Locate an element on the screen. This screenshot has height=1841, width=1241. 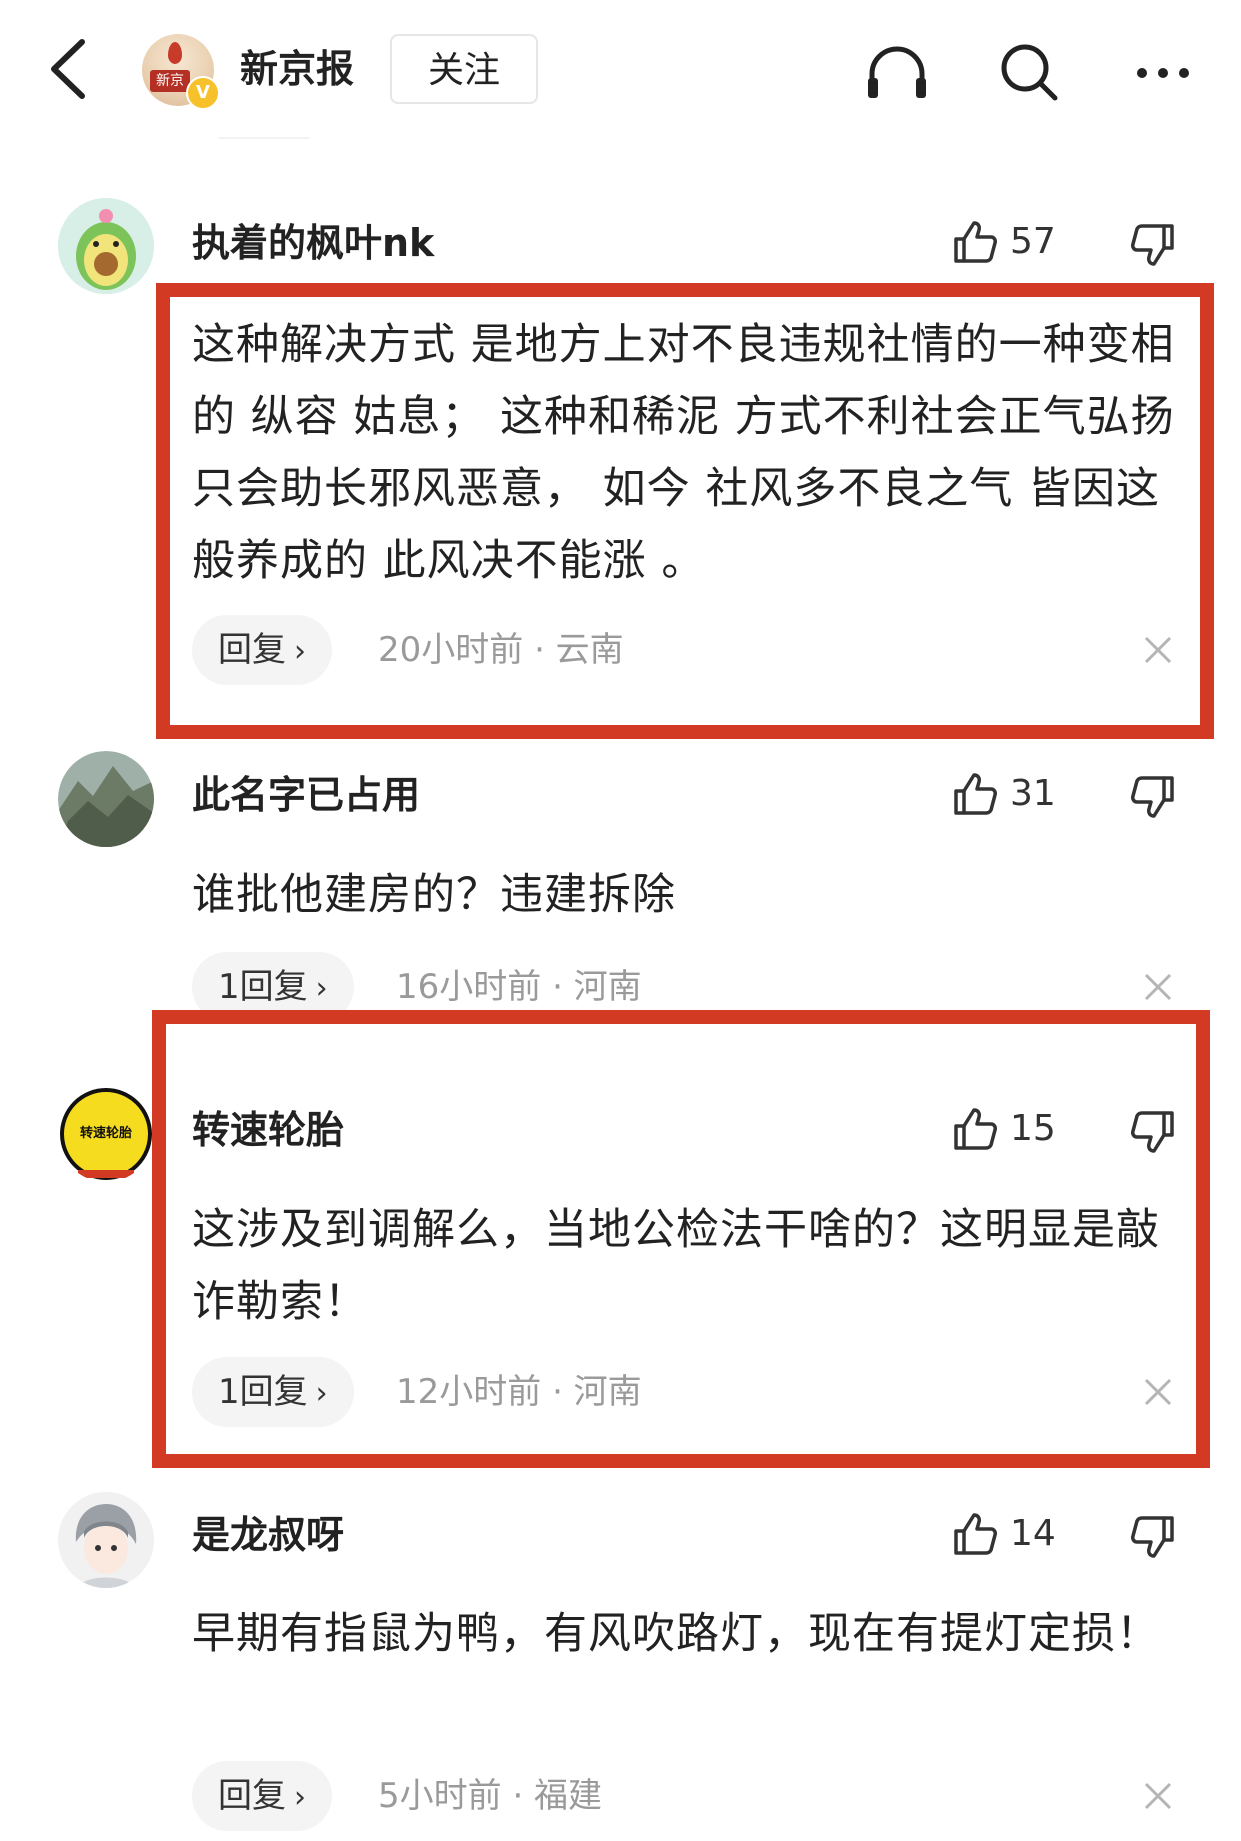
comment-username: 此名字已占用 is located at coordinates (306, 795).